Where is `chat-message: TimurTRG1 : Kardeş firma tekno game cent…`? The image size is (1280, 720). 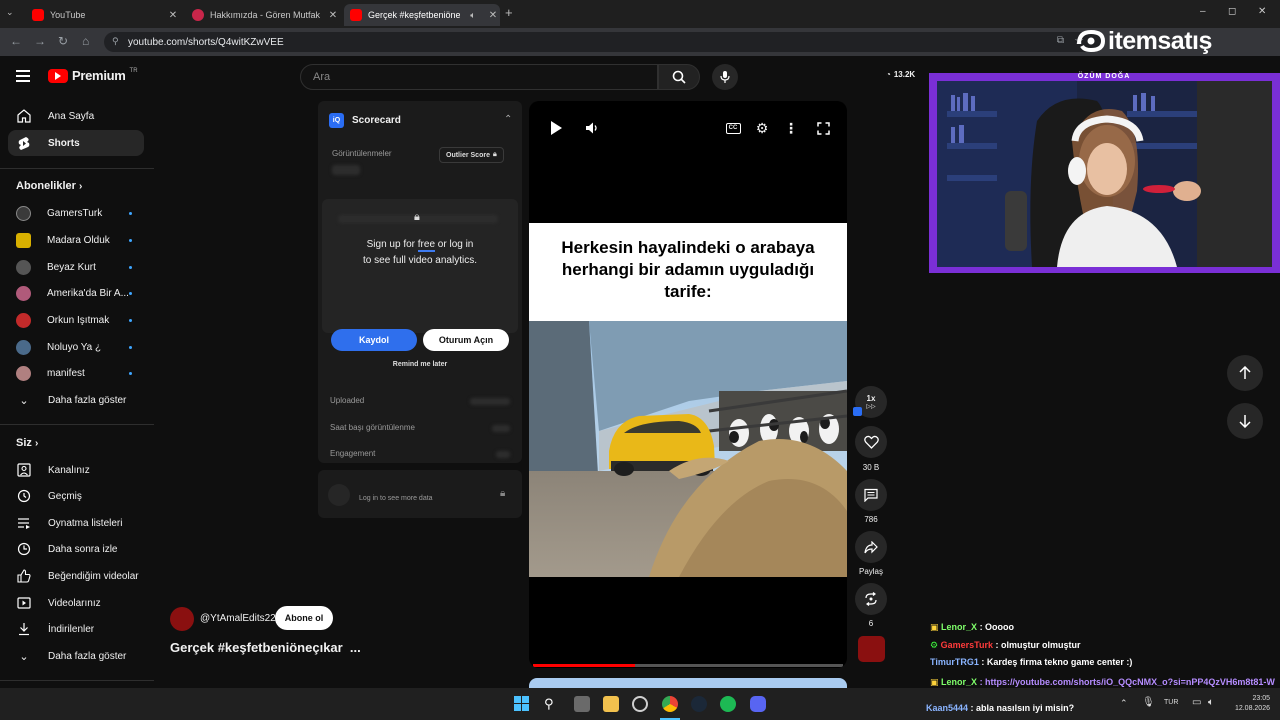 chat-message: TimurTRG1 : Kardeş firma tekno game cent… is located at coordinates (1031, 662).